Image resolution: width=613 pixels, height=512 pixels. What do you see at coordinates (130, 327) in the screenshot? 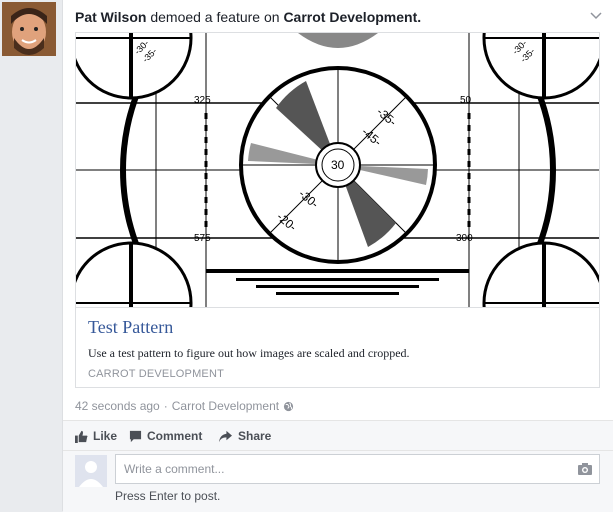
I see `attachment-title: Test Pattern` at bounding box center [130, 327].